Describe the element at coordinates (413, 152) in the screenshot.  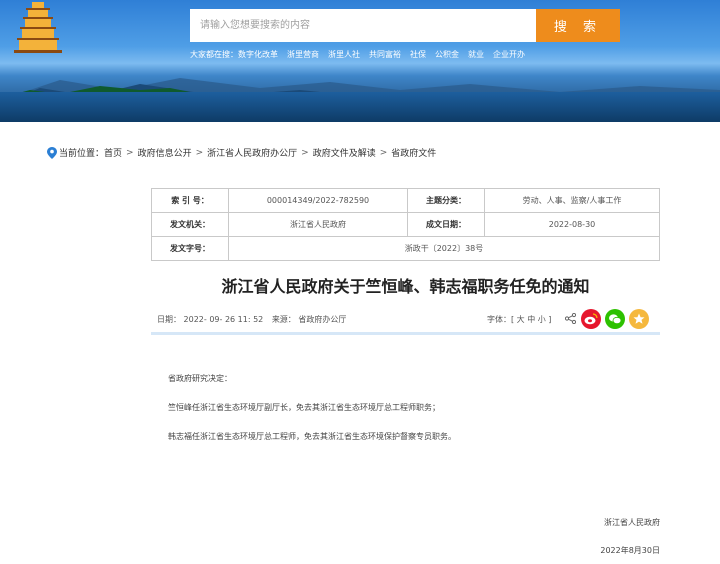
I see `breadcrumb-item-province-docs: 省政府文件` at that location.